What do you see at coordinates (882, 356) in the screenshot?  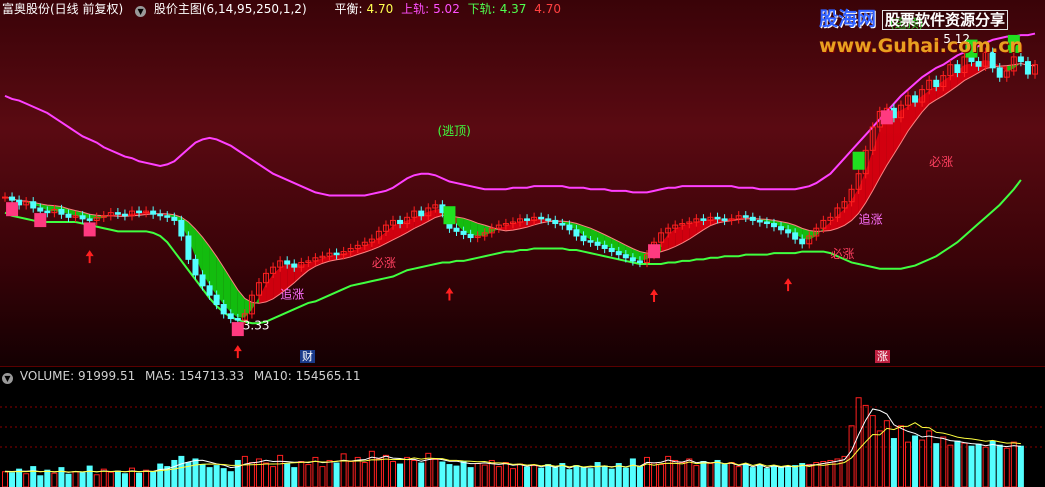 I see `limit-marker: 涨` at bounding box center [882, 356].